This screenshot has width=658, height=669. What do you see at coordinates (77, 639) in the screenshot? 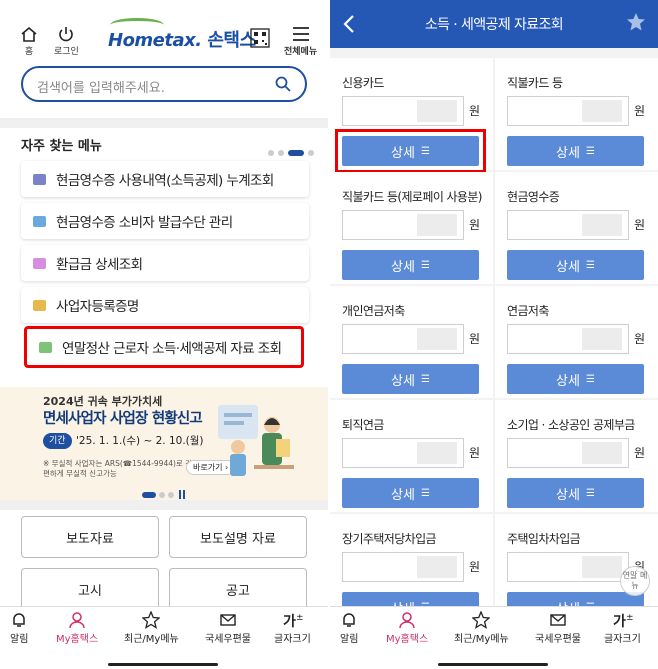
I see `nav-label: My홈택스` at bounding box center [77, 639].